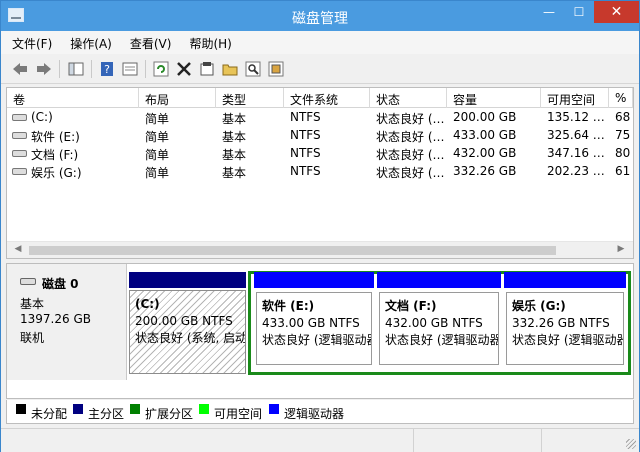 The image size is (640, 452). I want to click on disk-info-panel: 磁盘 0 基本 1397.26 GB 联机, so click(67, 322).